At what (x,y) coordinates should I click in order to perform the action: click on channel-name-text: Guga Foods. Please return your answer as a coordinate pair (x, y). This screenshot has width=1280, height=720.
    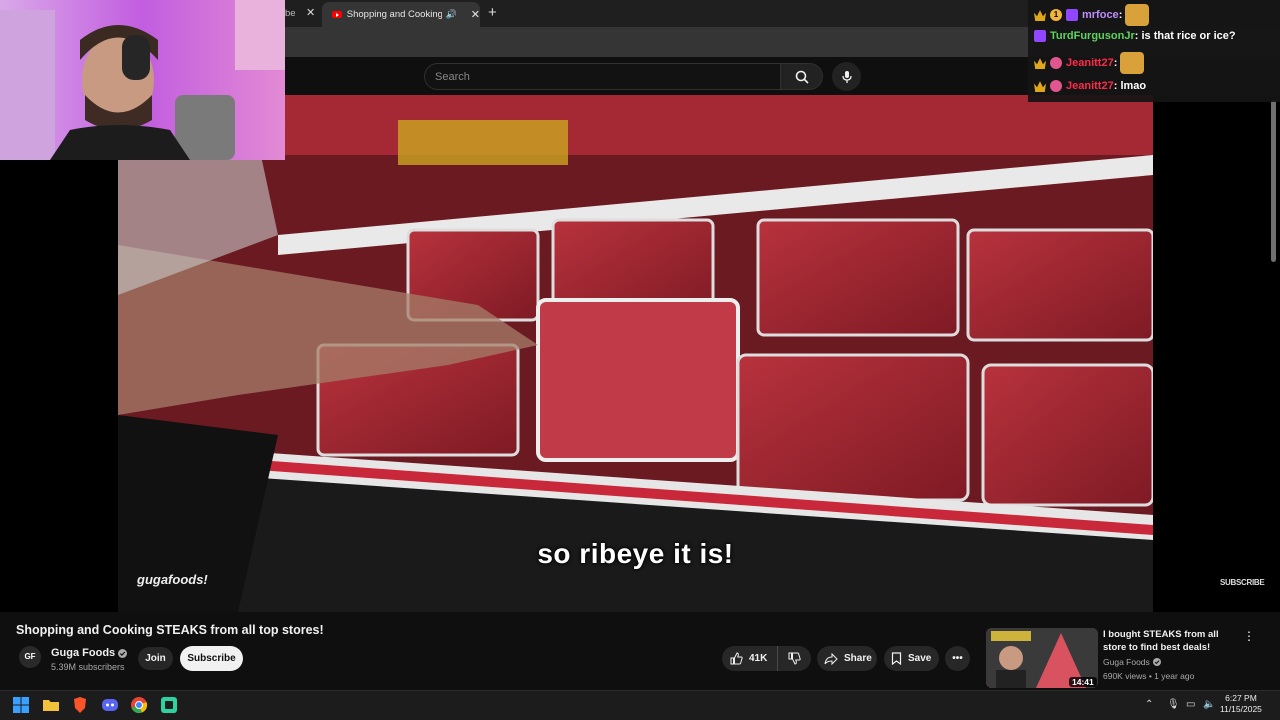
    Looking at the image, I should click on (83, 653).